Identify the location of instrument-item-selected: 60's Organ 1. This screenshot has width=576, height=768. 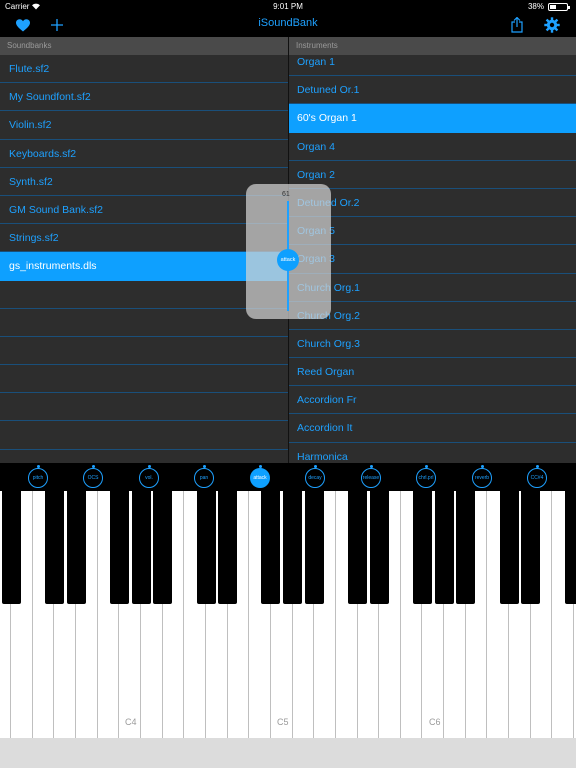
(432, 118).